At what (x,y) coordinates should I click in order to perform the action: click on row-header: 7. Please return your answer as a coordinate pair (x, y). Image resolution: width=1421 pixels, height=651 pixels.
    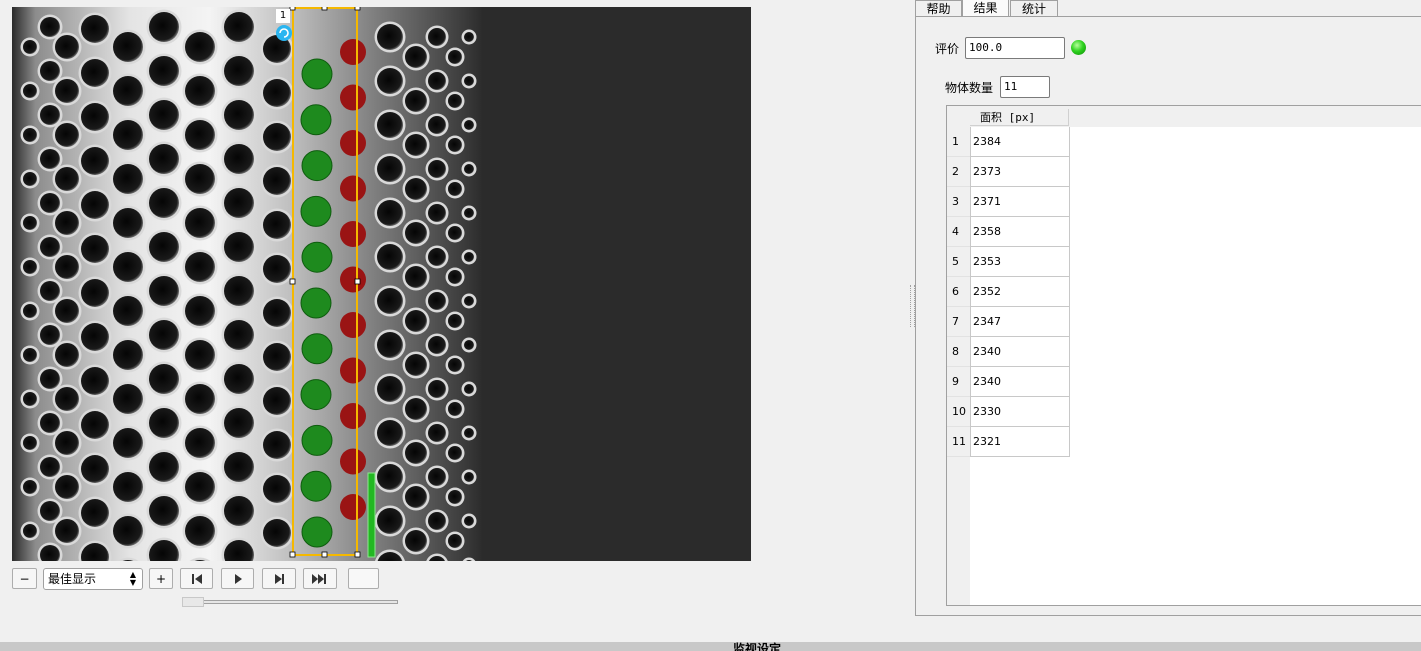
    Looking at the image, I should click on (958, 322).